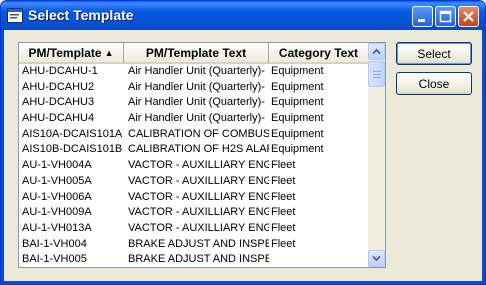 This screenshot has width=486, height=285. What do you see at coordinates (243, 15) in the screenshot?
I see `title-bar: Select Template` at bounding box center [243, 15].